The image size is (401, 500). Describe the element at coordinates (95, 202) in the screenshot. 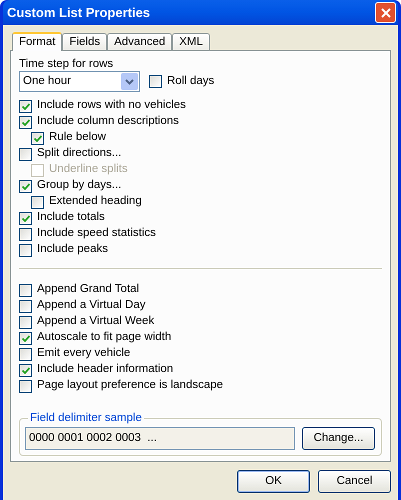

I see `checkbox-label: Extended heading` at that location.